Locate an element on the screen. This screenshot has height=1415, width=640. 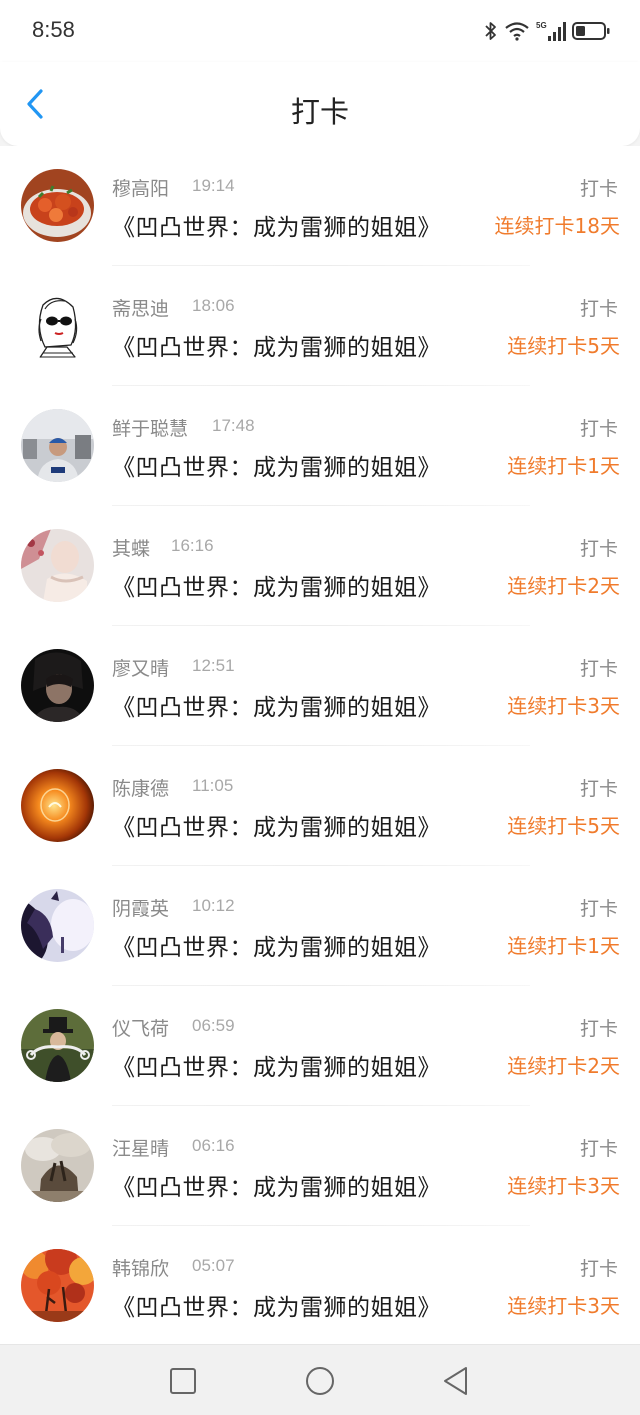
checkin-time: 06:59 is located at coordinates (213, 1025).